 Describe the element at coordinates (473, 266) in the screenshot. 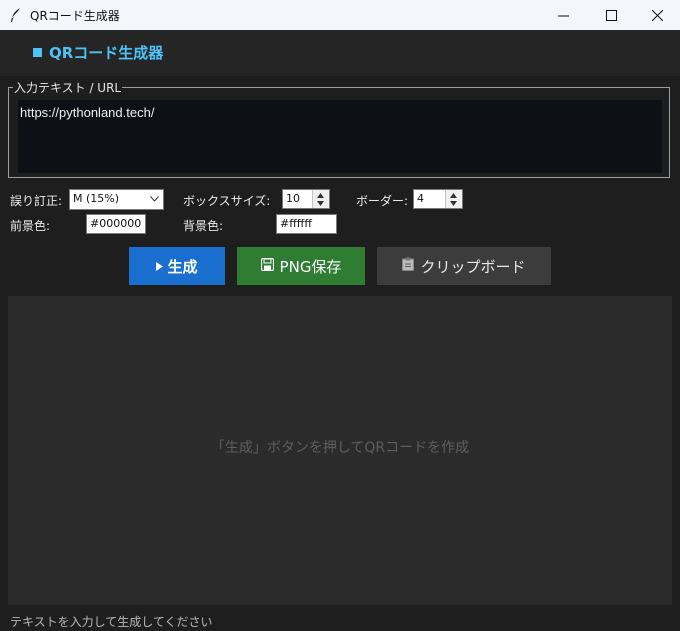

I see `clipboard-button-label: クリップボード` at that location.